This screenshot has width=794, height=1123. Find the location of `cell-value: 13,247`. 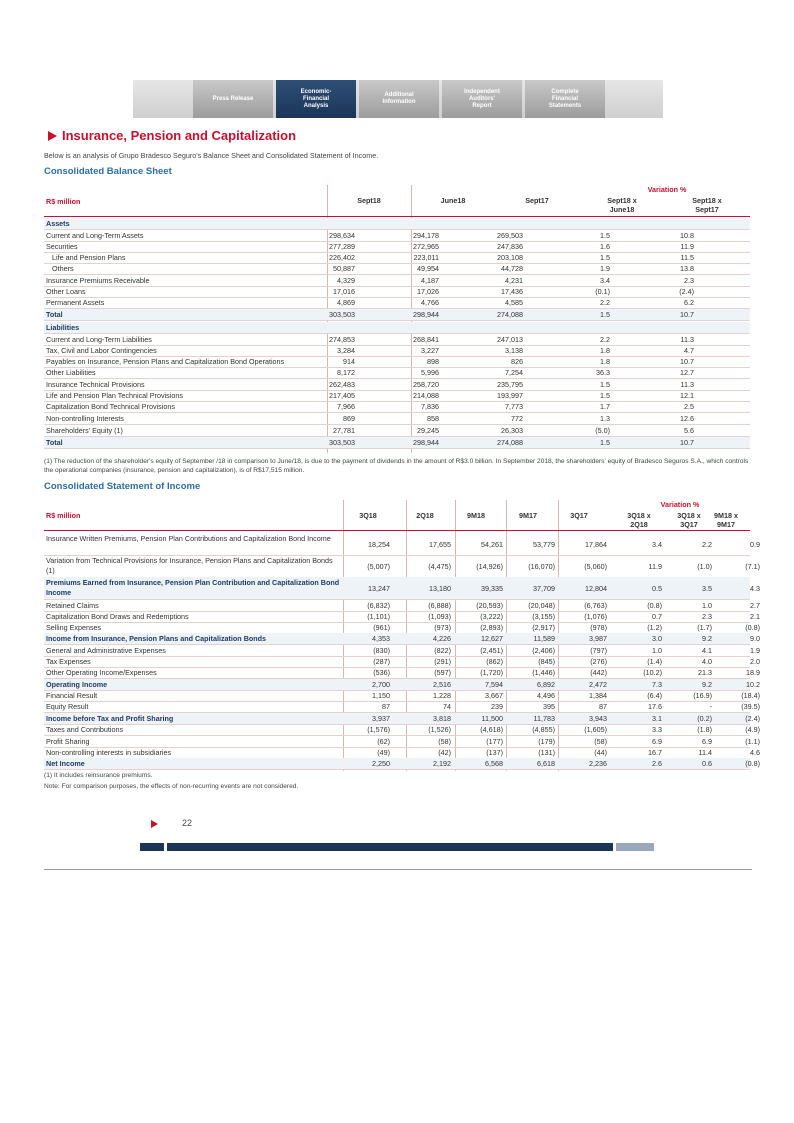

cell-value: 13,247 is located at coordinates (379, 588).